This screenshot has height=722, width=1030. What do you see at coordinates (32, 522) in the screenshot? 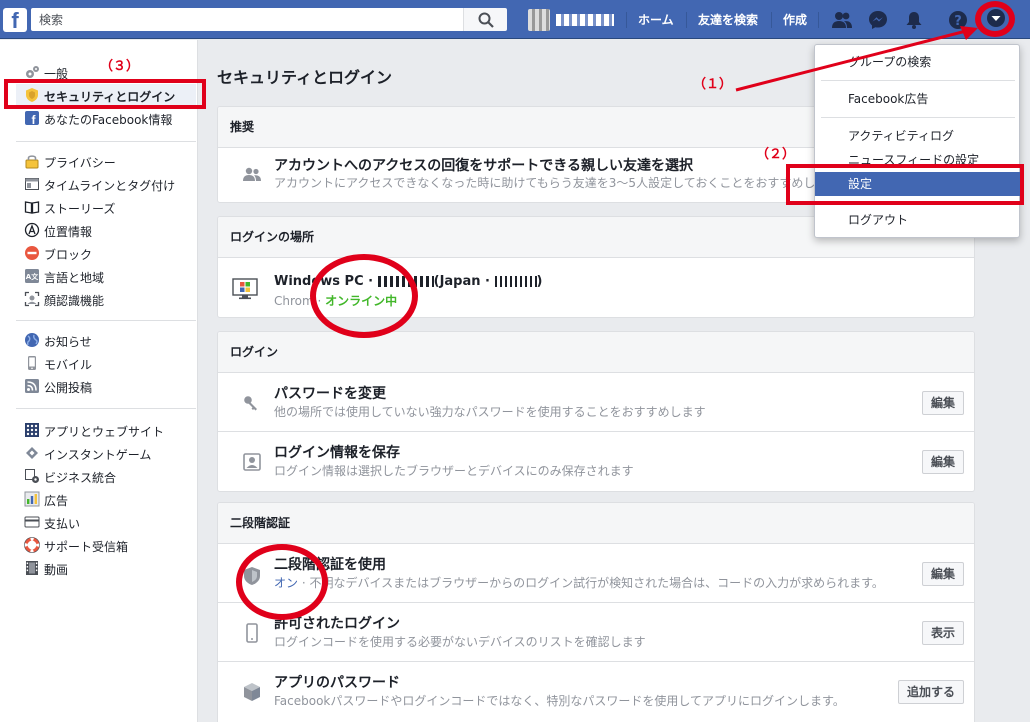
I see `card-icon` at bounding box center [32, 522].